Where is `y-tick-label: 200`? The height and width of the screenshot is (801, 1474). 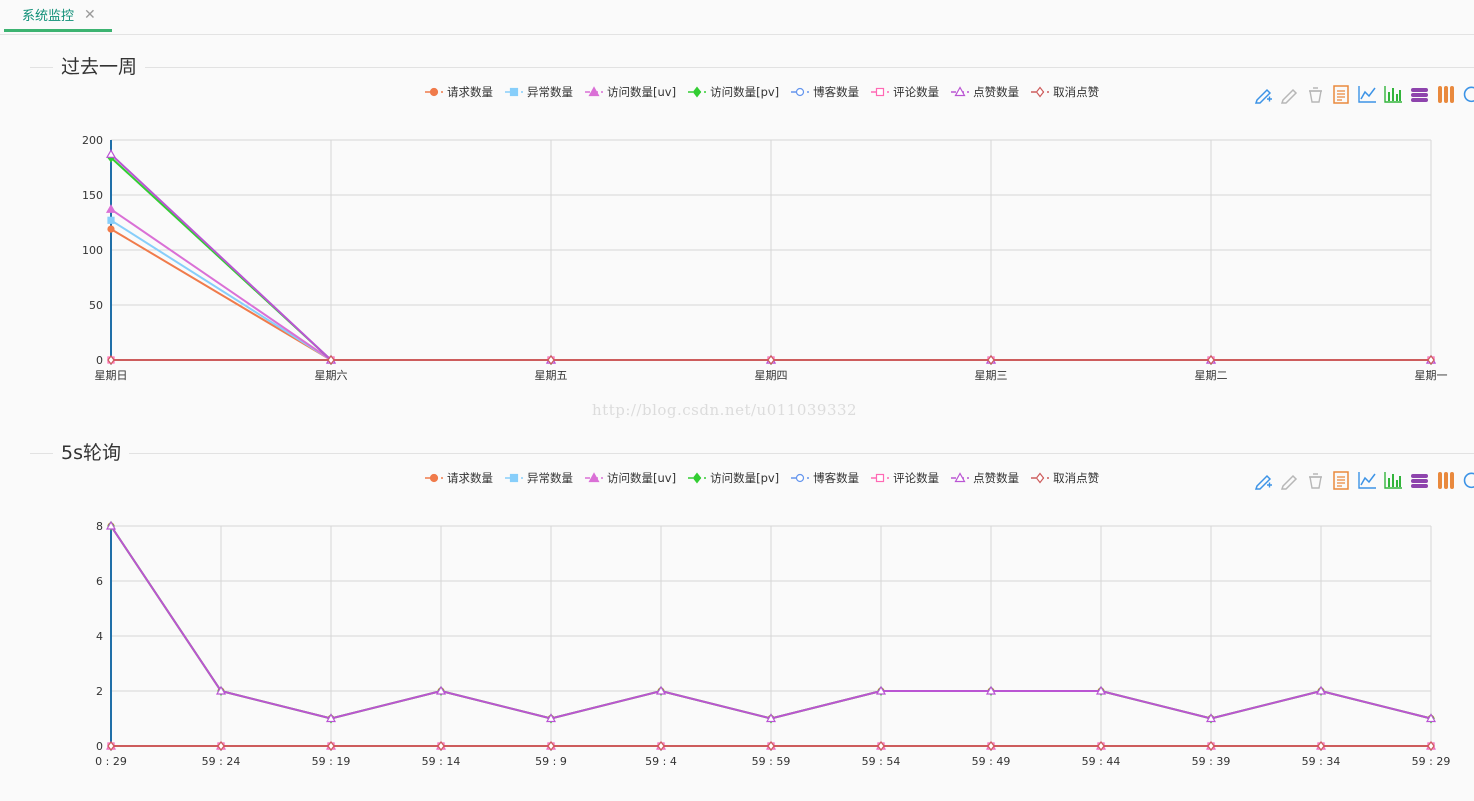
y-tick-label: 200 is located at coordinates (92, 140).